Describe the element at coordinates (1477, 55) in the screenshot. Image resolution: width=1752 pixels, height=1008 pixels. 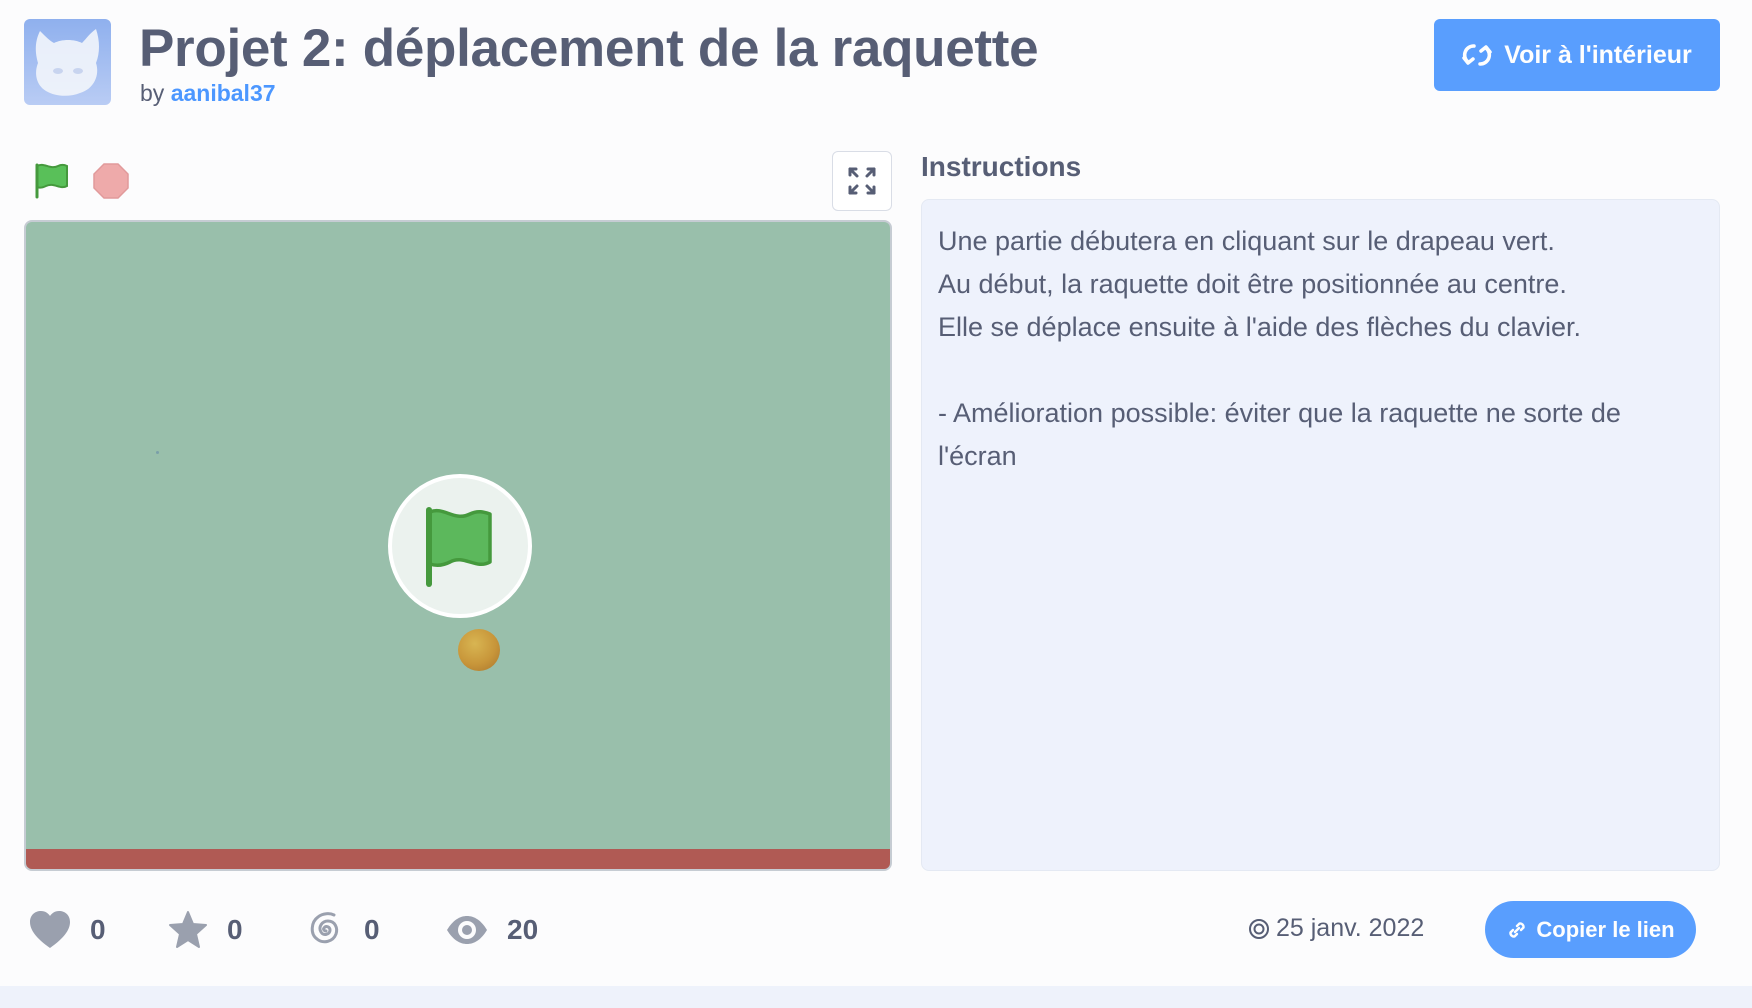
I see `remix-arrows-icon` at that location.